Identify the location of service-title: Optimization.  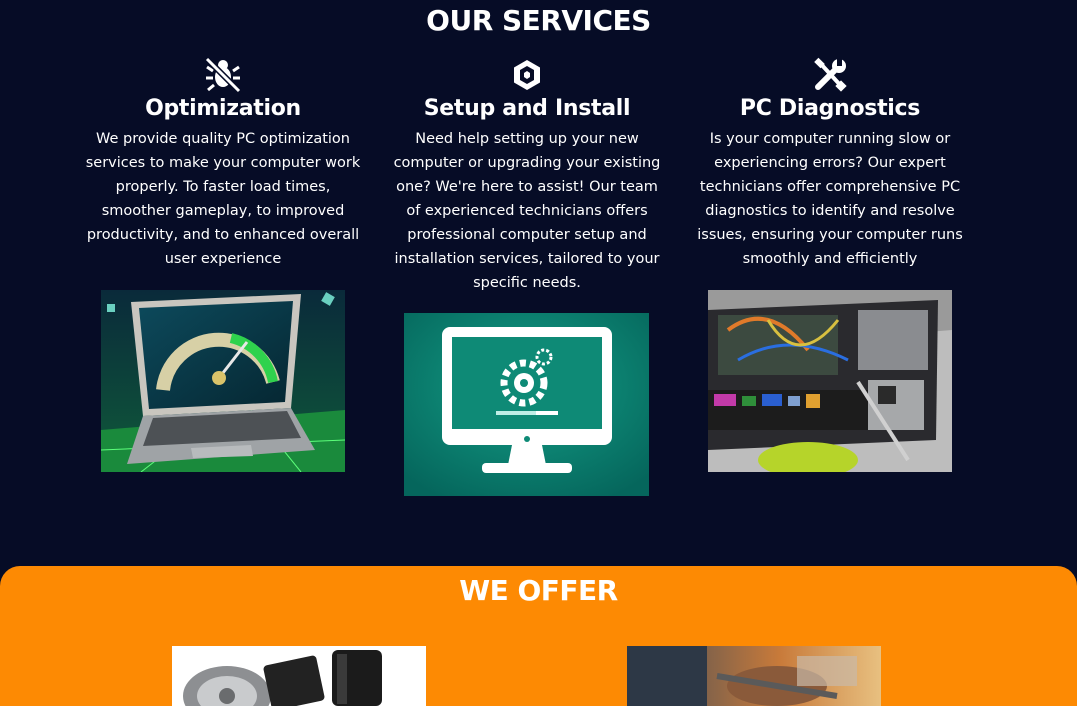
(223, 108).